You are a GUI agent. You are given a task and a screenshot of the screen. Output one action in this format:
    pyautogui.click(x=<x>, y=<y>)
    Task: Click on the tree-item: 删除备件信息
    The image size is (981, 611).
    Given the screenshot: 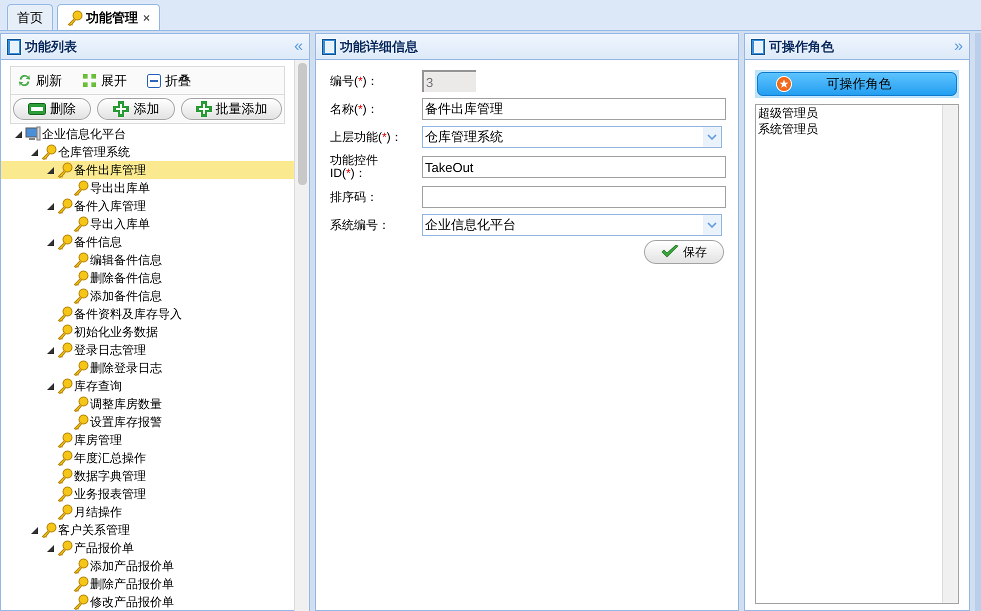 What is the action you would take?
    pyautogui.click(x=147, y=278)
    